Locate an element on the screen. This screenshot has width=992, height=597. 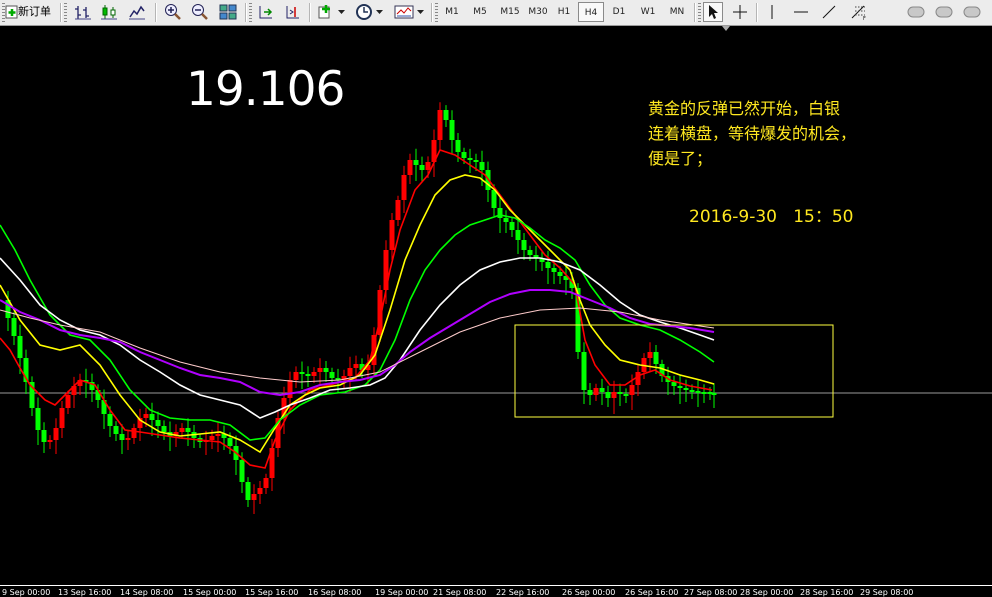
timeframe-w1: W1 is located at coordinates (648, 12).